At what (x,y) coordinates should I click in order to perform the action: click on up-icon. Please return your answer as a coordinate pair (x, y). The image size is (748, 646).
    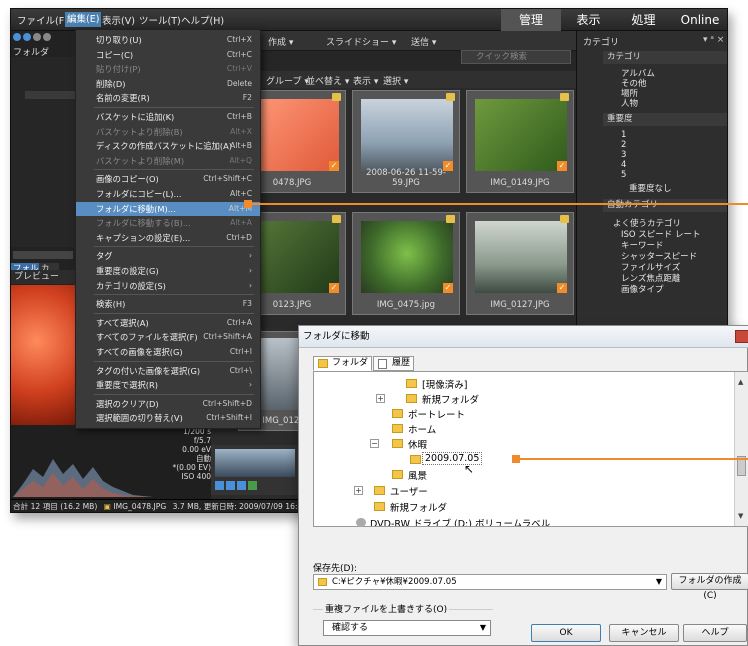
    Looking at the image, I should click on (37, 37).